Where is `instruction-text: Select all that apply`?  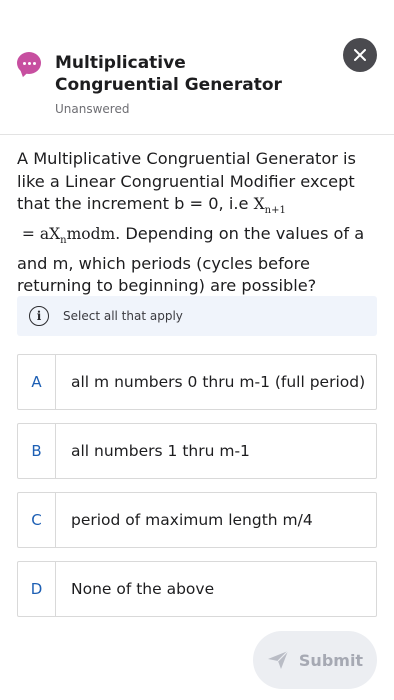 instruction-text: Select all that apply is located at coordinates (123, 316).